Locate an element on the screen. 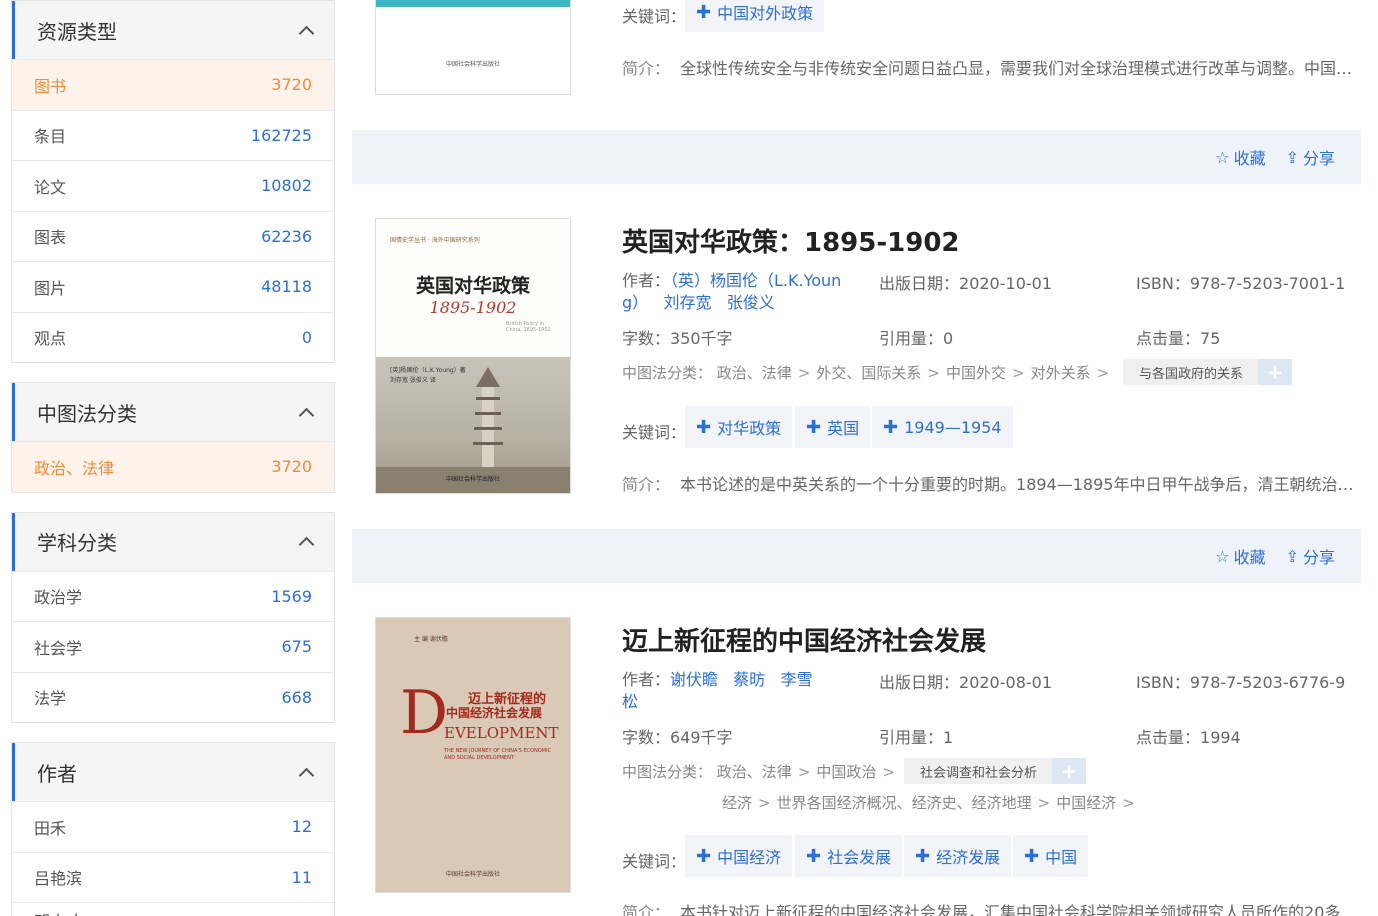 Image resolution: width=1378 pixels, height=916 pixels. click-count: 点击量：1994 is located at coordinates (1188, 736).